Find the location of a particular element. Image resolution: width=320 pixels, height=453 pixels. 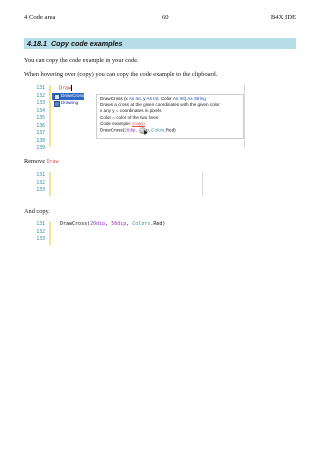

mouse-cursor-icon is located at coordinates (144, 132).